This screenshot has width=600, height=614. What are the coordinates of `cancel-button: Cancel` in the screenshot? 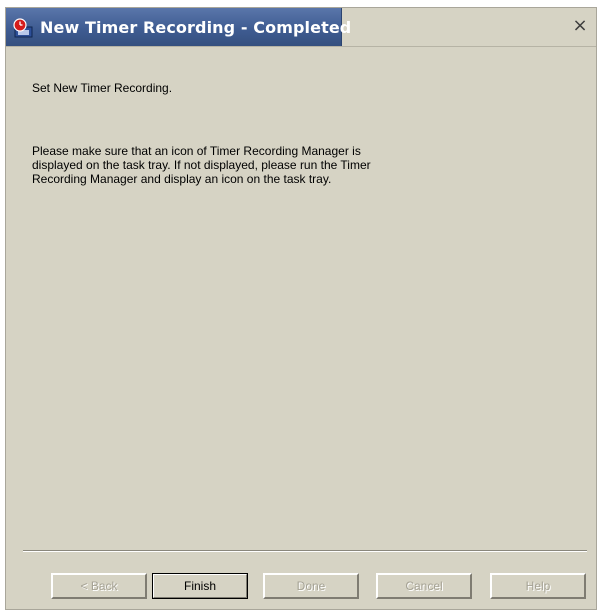 It's located at (424, 586).